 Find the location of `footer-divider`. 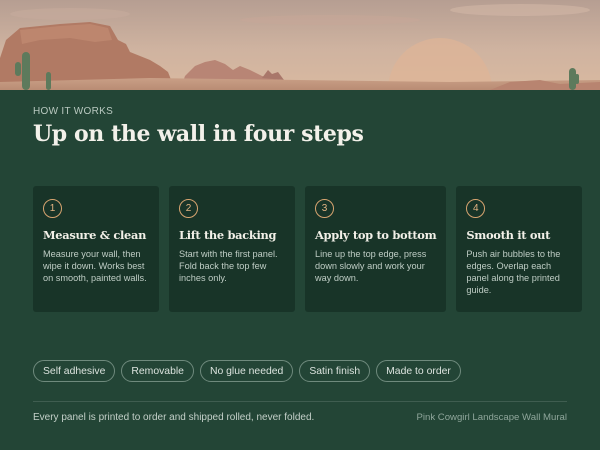

footer-divider is located at coordinates (300, 401).